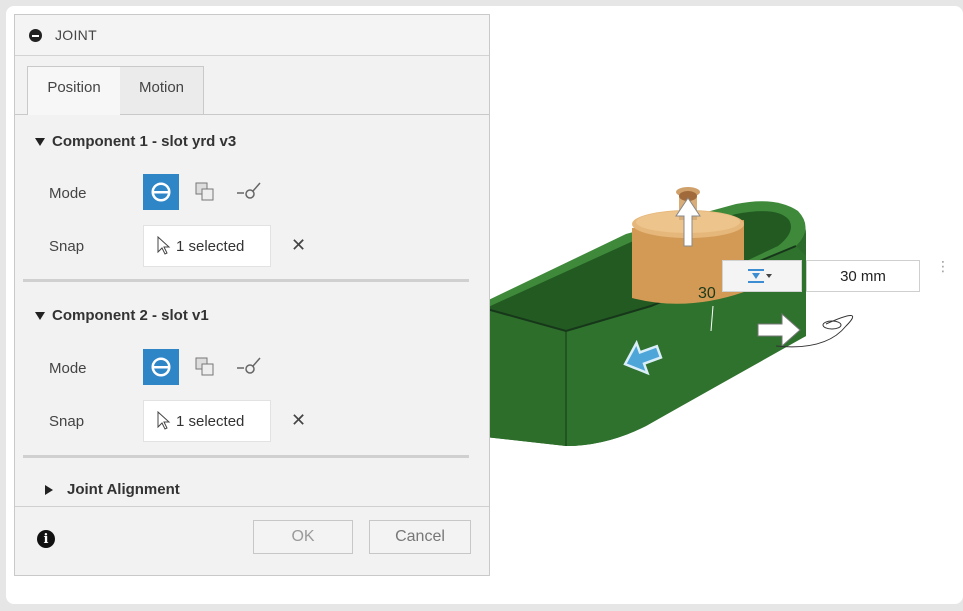  Describe the element at coordinates (298, 245) in the screenshot. I see `component1-clear-icon: ✕` at that location.